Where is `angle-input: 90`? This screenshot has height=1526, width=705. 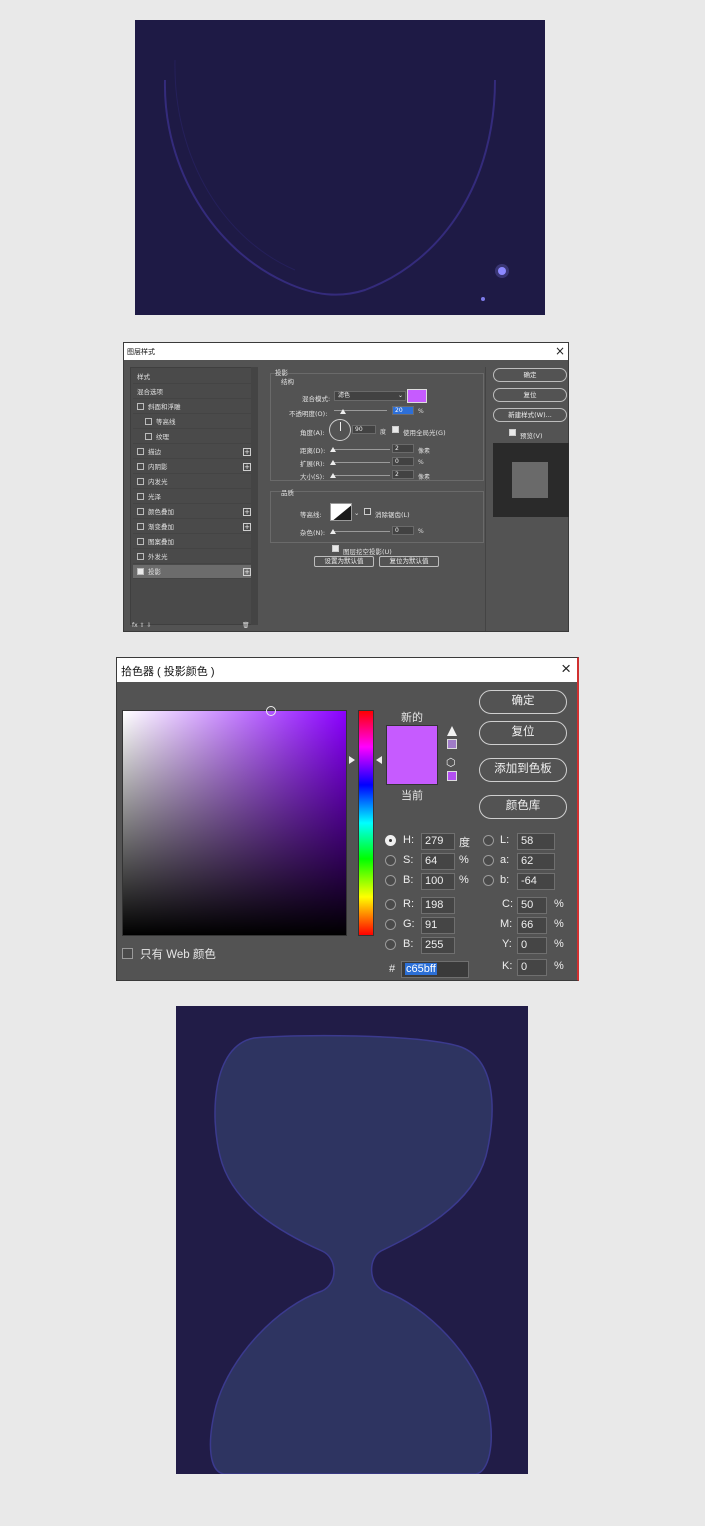 angle-input: 90 is located at coordinates (364, 429).